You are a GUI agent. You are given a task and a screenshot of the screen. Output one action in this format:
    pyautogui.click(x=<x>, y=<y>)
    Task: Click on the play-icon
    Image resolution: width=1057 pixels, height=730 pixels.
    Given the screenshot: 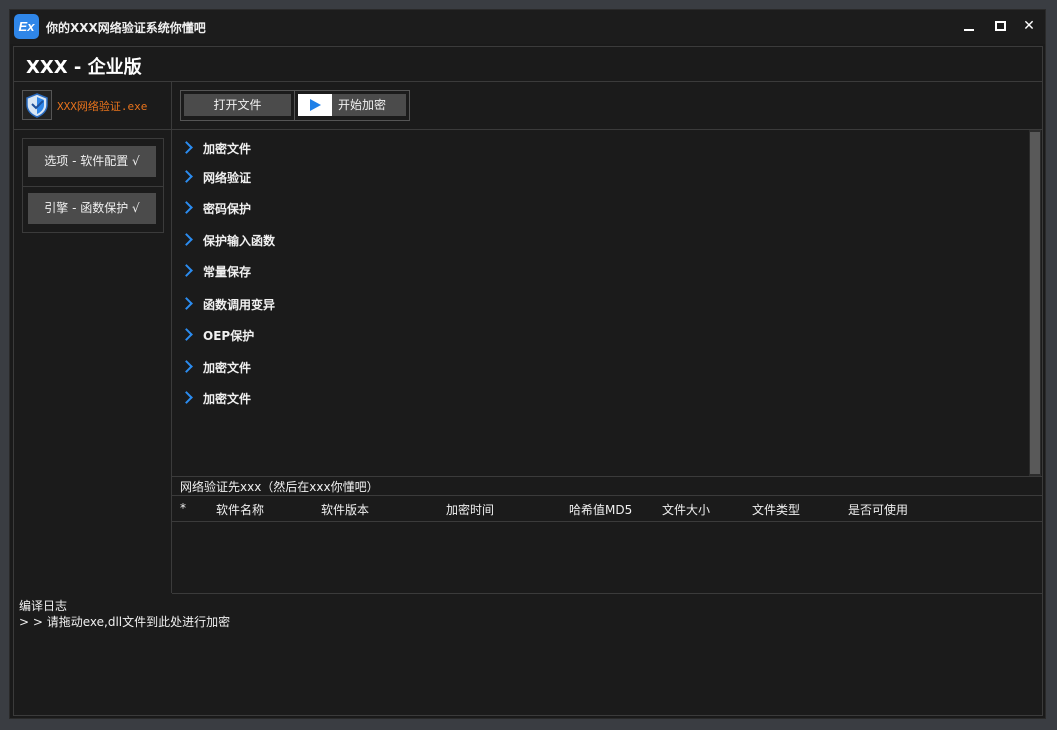 What is the action you would take?
    pyautogui.click(x=315, y=105)
    